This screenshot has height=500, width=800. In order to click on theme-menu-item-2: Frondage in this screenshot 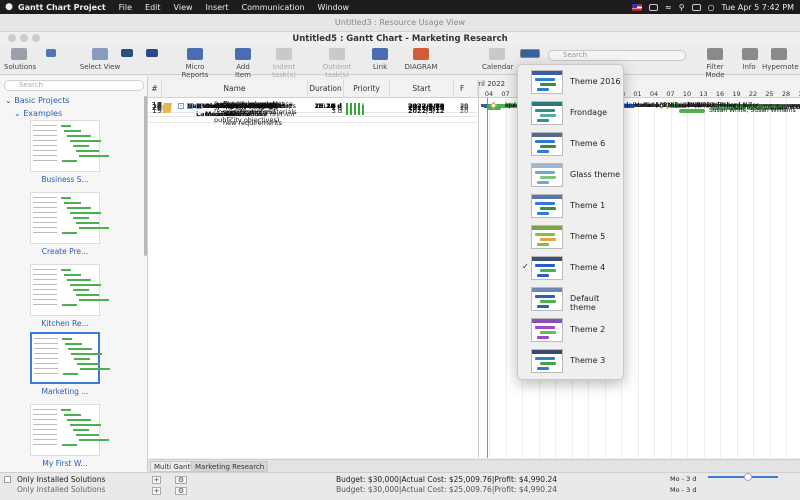, I will do `click(571, 113)`.